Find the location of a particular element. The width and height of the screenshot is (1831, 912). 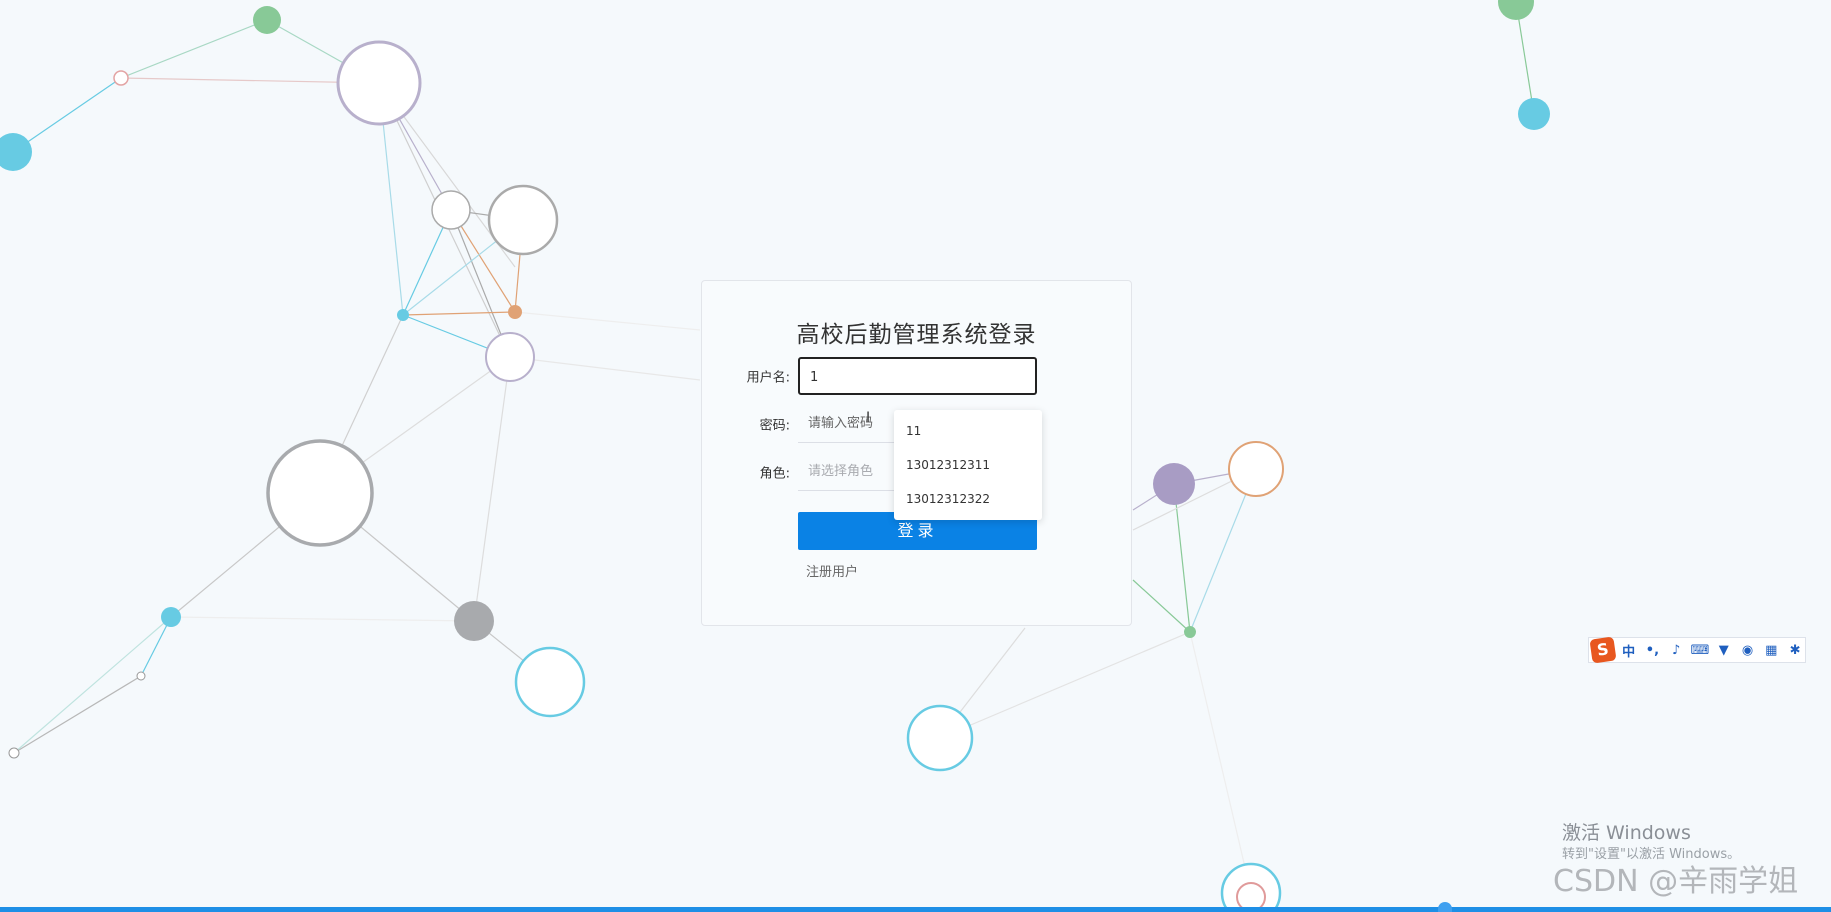

autocomplete-item: 11 is located at coordinates (968, 431).